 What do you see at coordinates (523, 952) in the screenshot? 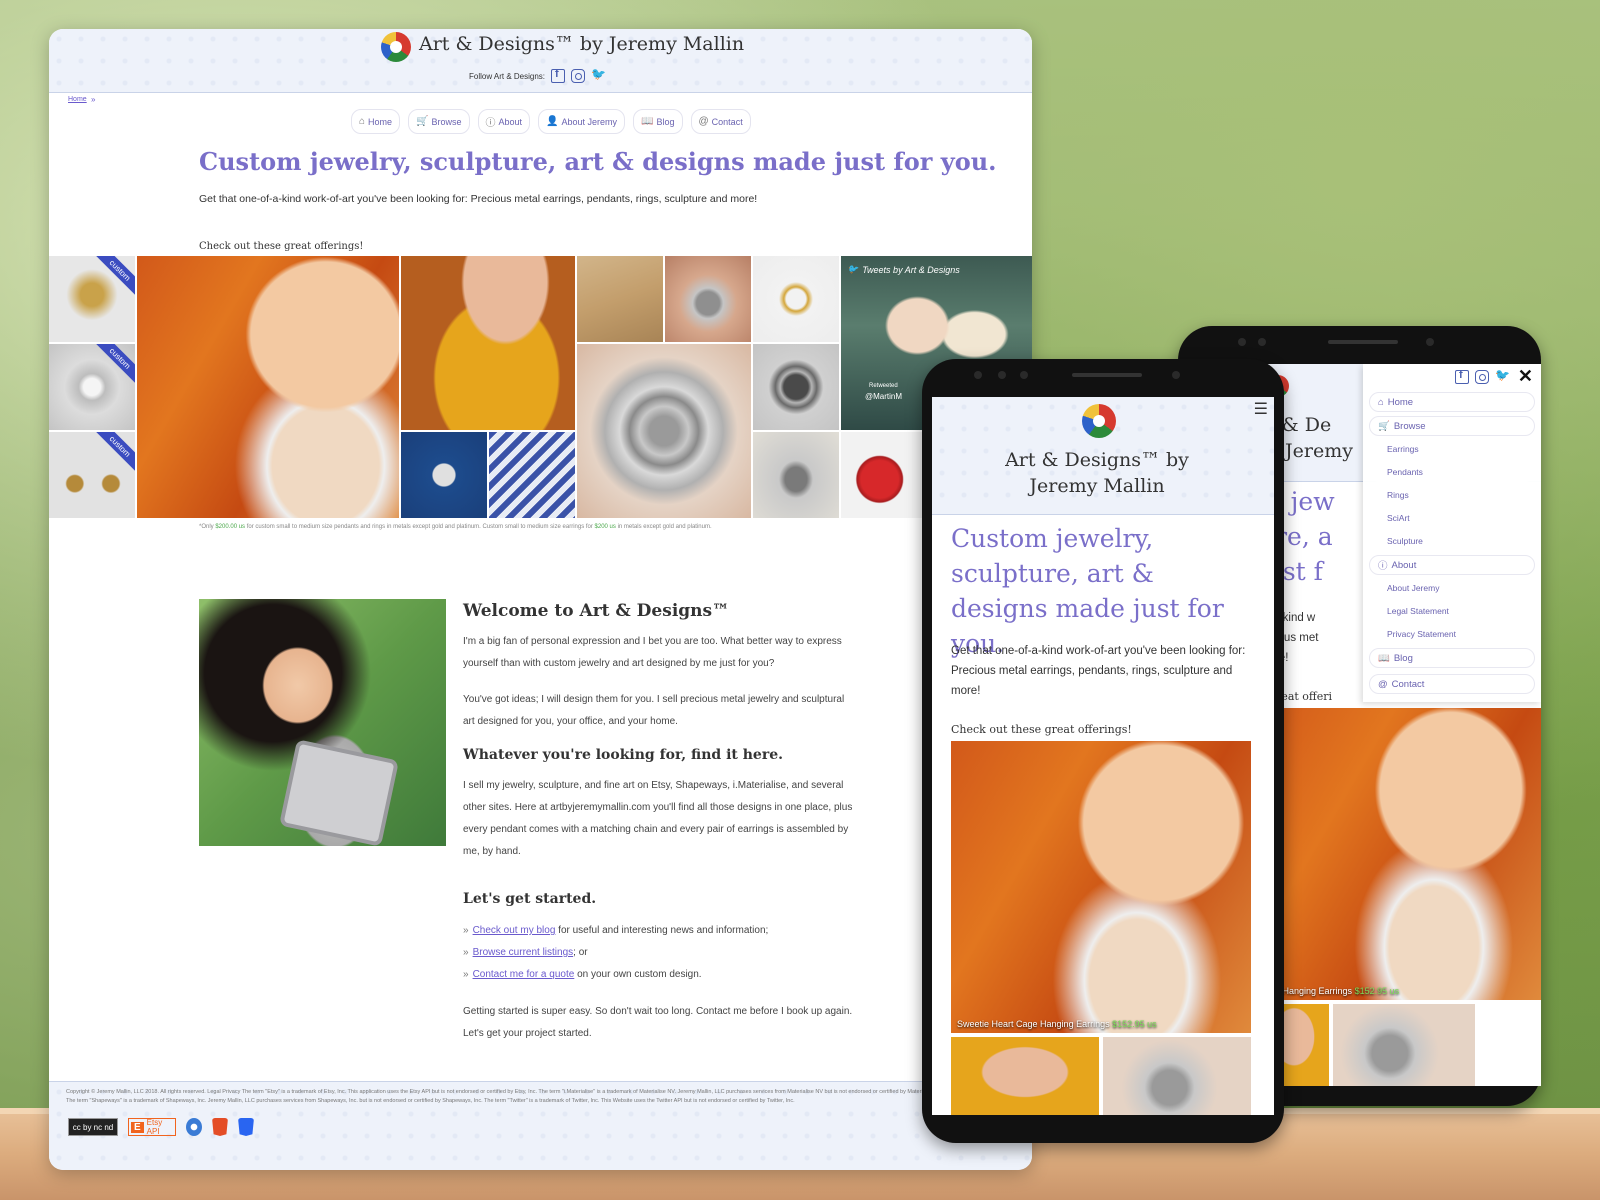
I see `browse-link: Browse current listings` at bounding box center [523, 952].